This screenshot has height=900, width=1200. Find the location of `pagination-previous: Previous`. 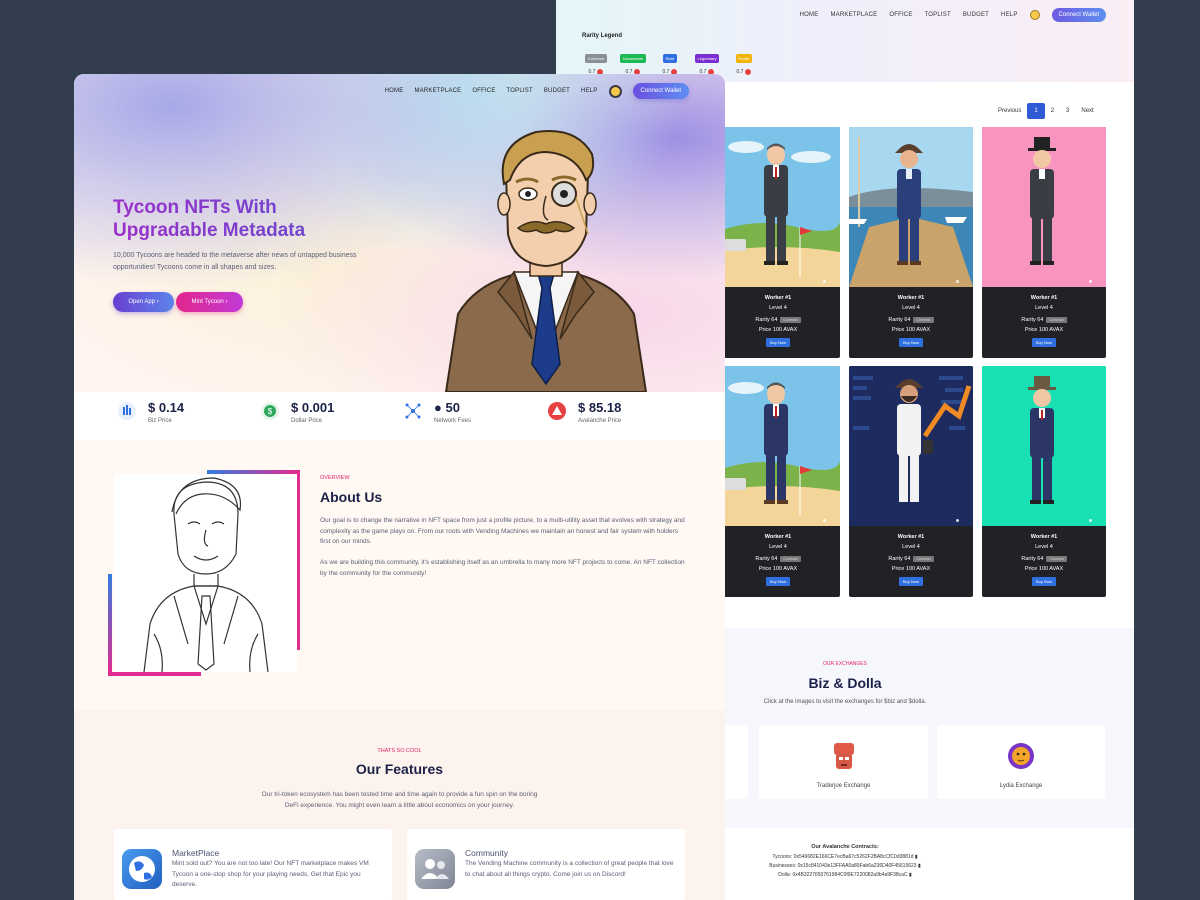

pagination-previous: Previous is located at coordinates (1009, 111).